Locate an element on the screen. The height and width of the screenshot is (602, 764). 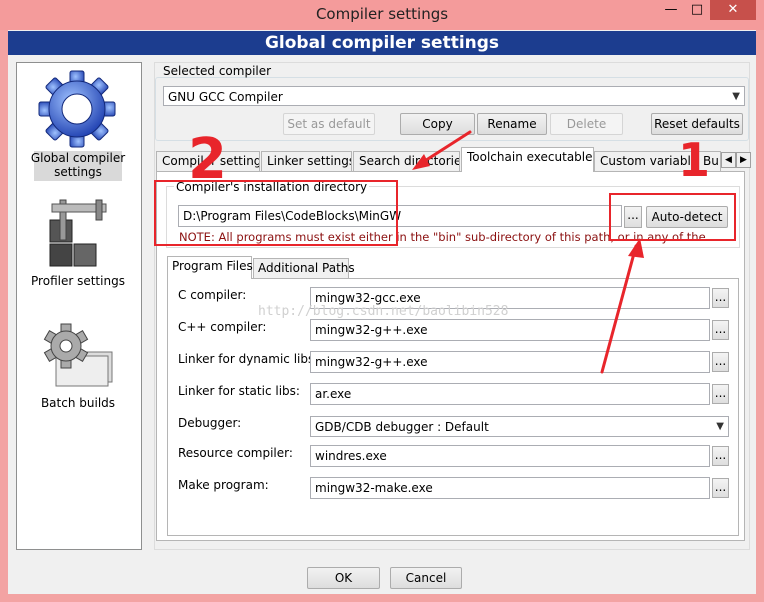
ok-button: OK is located at coordinates (343, 578).